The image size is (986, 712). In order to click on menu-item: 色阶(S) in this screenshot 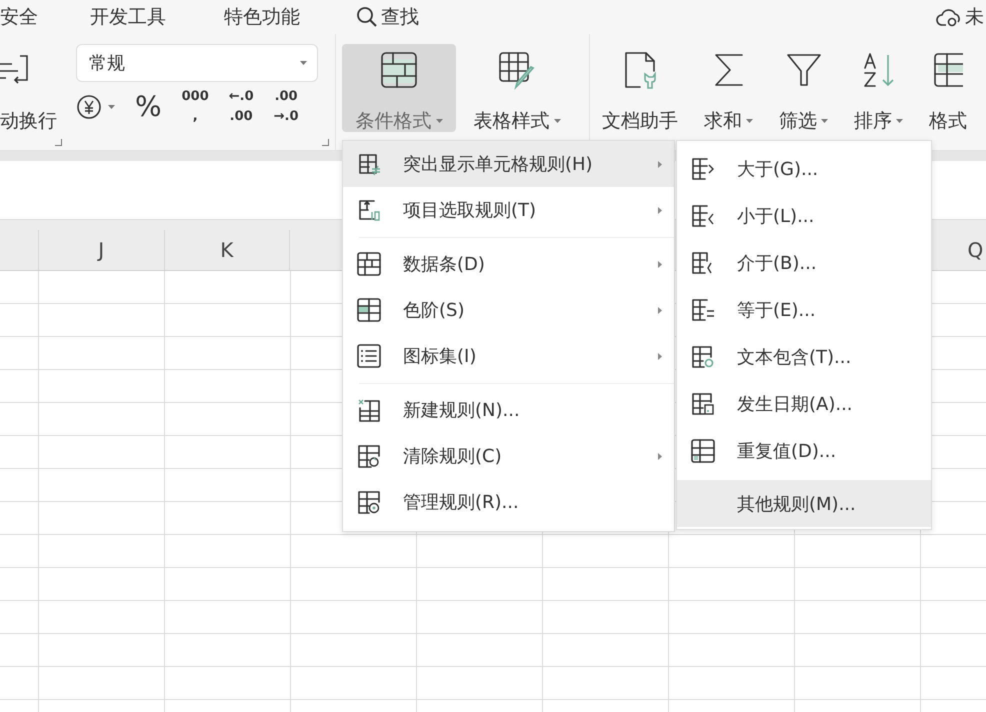, I will do `click(508, 310)`.